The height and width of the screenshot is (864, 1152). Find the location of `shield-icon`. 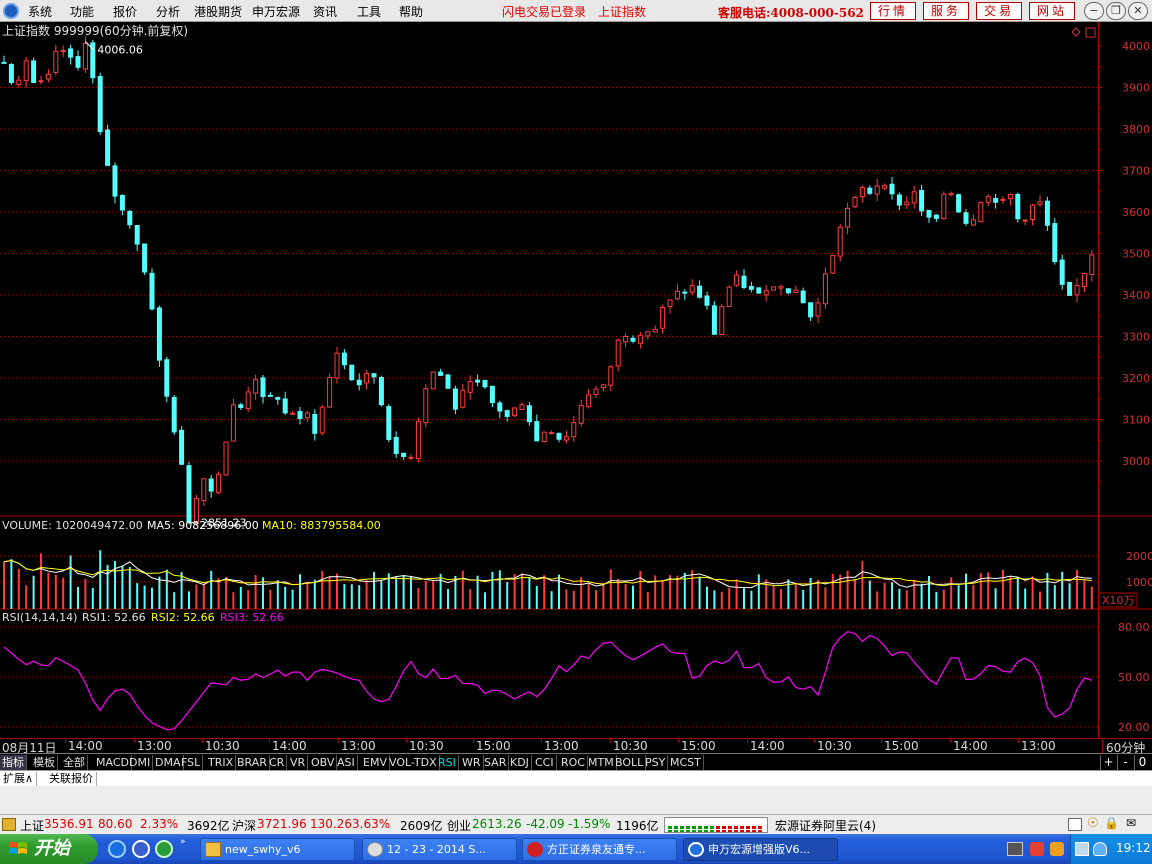

shield-icon is located at coordinates (1100, 849).